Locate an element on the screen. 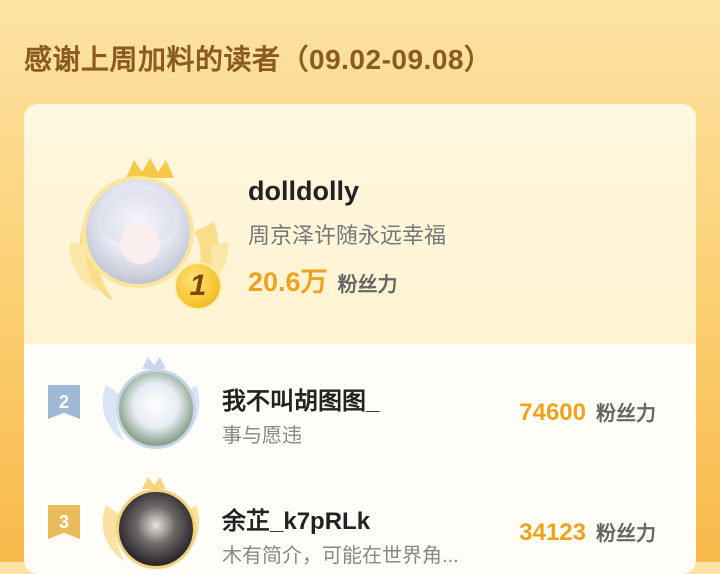 The height and width of the screenshot is (574, 720). fan-power: 74600 粉丝力 is located at coordinates (587, 412).